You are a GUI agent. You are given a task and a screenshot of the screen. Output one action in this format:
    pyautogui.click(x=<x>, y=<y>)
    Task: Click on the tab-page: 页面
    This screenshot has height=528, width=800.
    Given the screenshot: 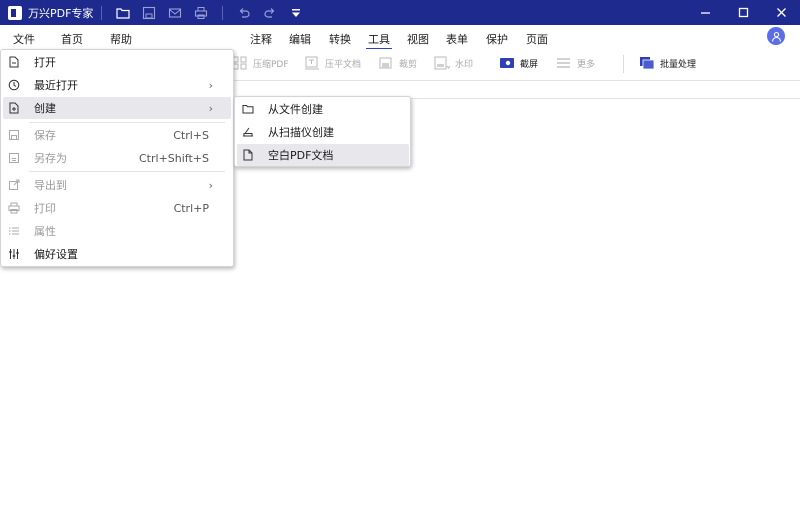 What is the action you would take?
    pyautogui.click(x=537, y=39)
    